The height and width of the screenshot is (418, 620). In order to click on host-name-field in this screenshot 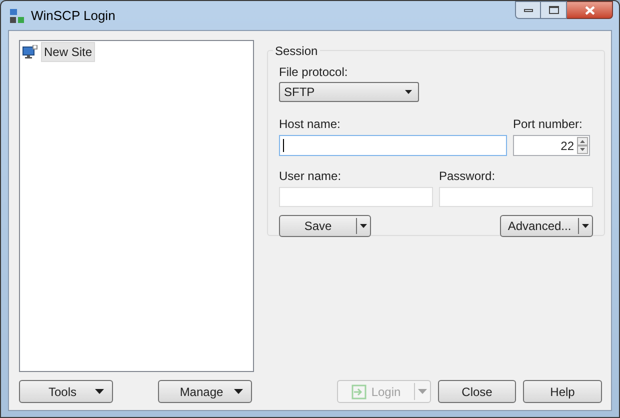, I will do `click(393, 145)`.